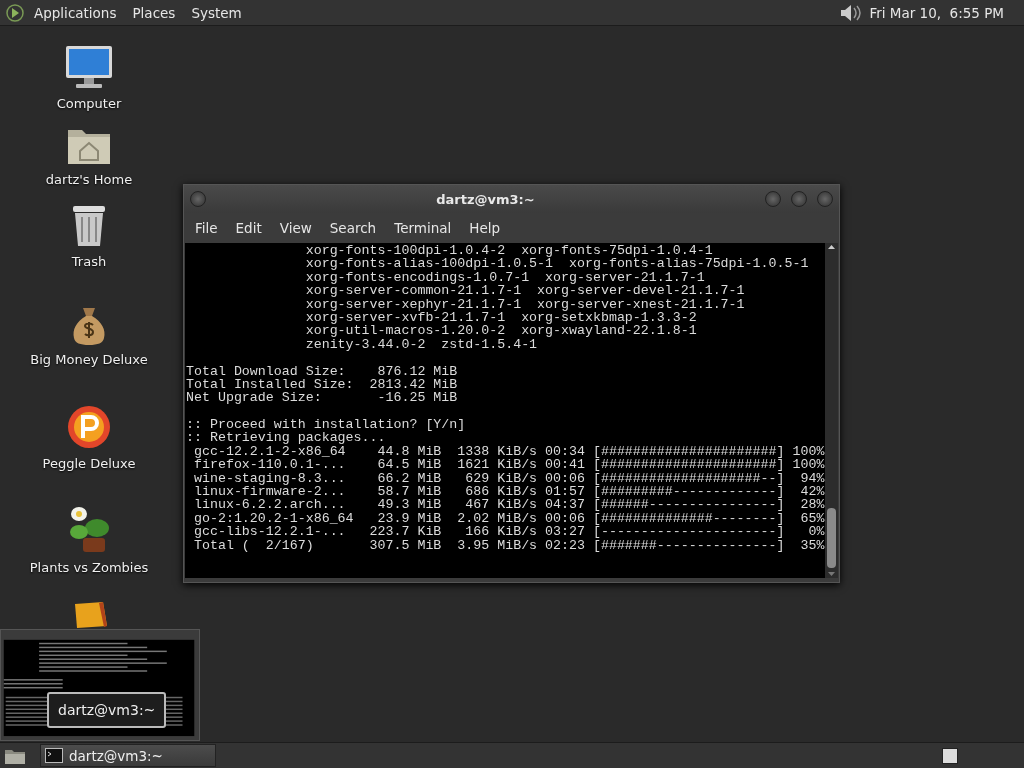 The width and height of the screenshot is (1024, 768). Describe the element at coordinates (154, 12) in the screenshot. I see `panel-menu: Places` at that location.